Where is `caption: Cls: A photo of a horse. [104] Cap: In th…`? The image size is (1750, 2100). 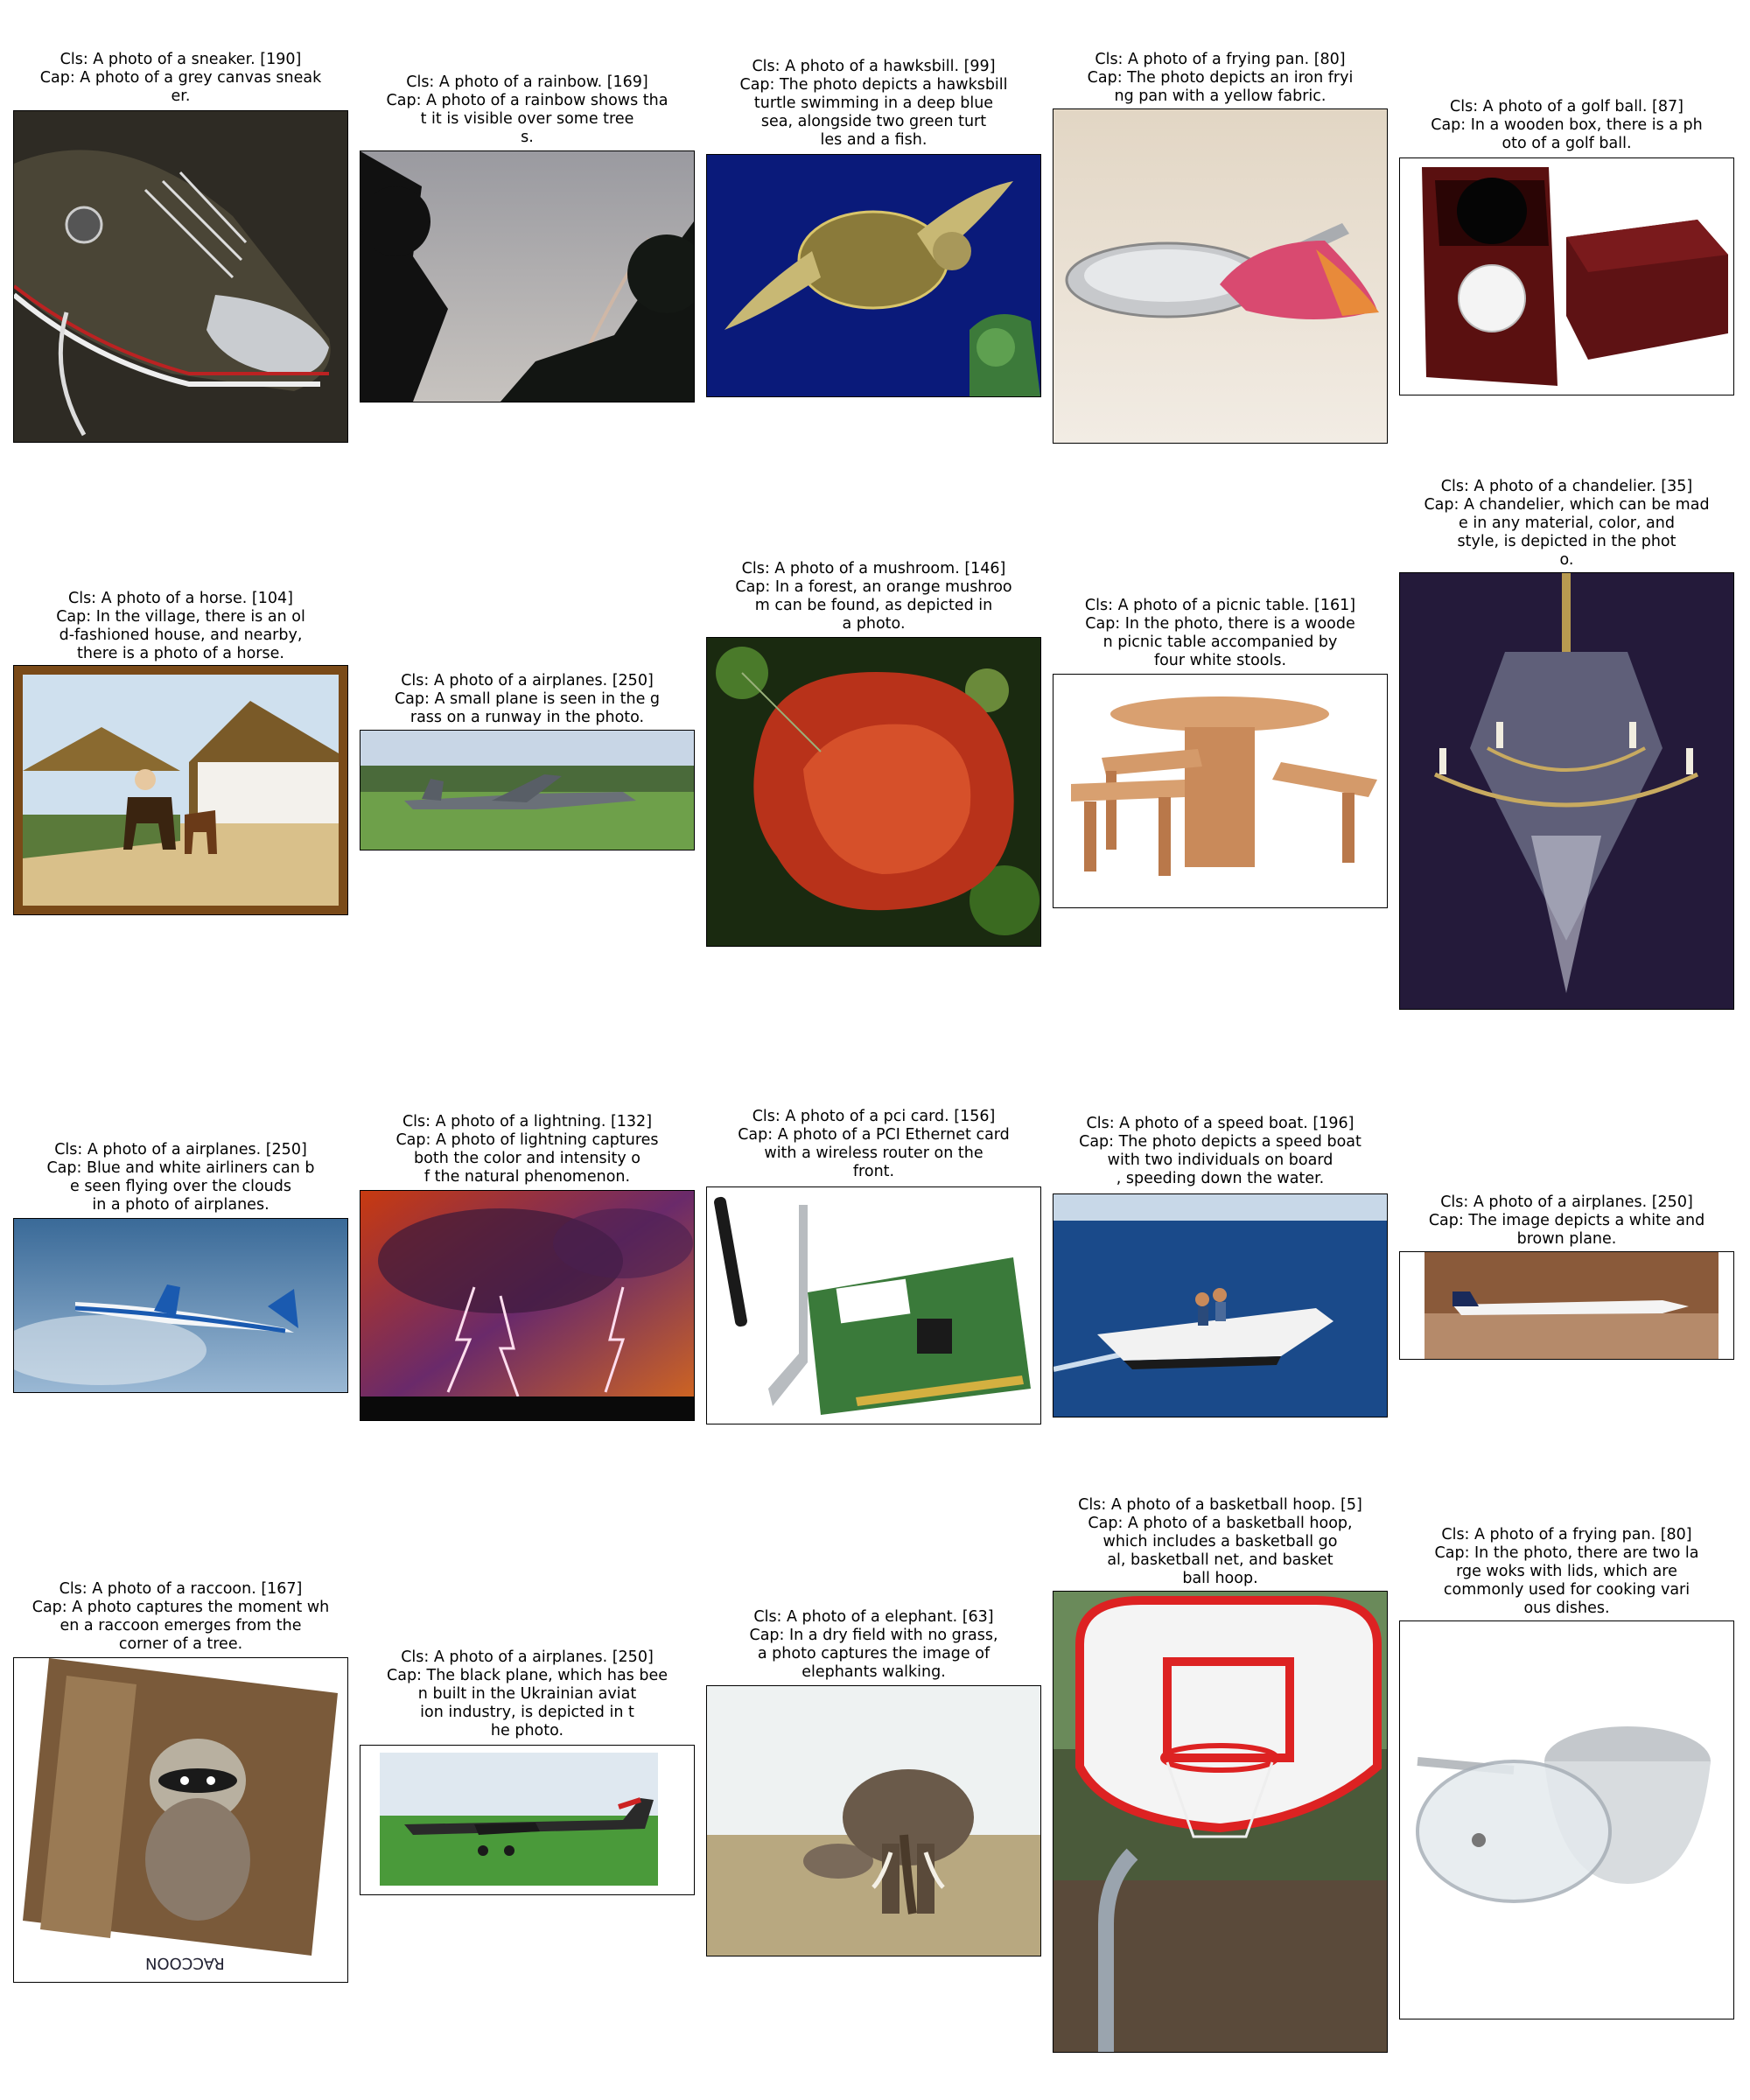
caption: Cls: A photo of a horse. [104] Cap: In th… is located at coordinates (180, 626).